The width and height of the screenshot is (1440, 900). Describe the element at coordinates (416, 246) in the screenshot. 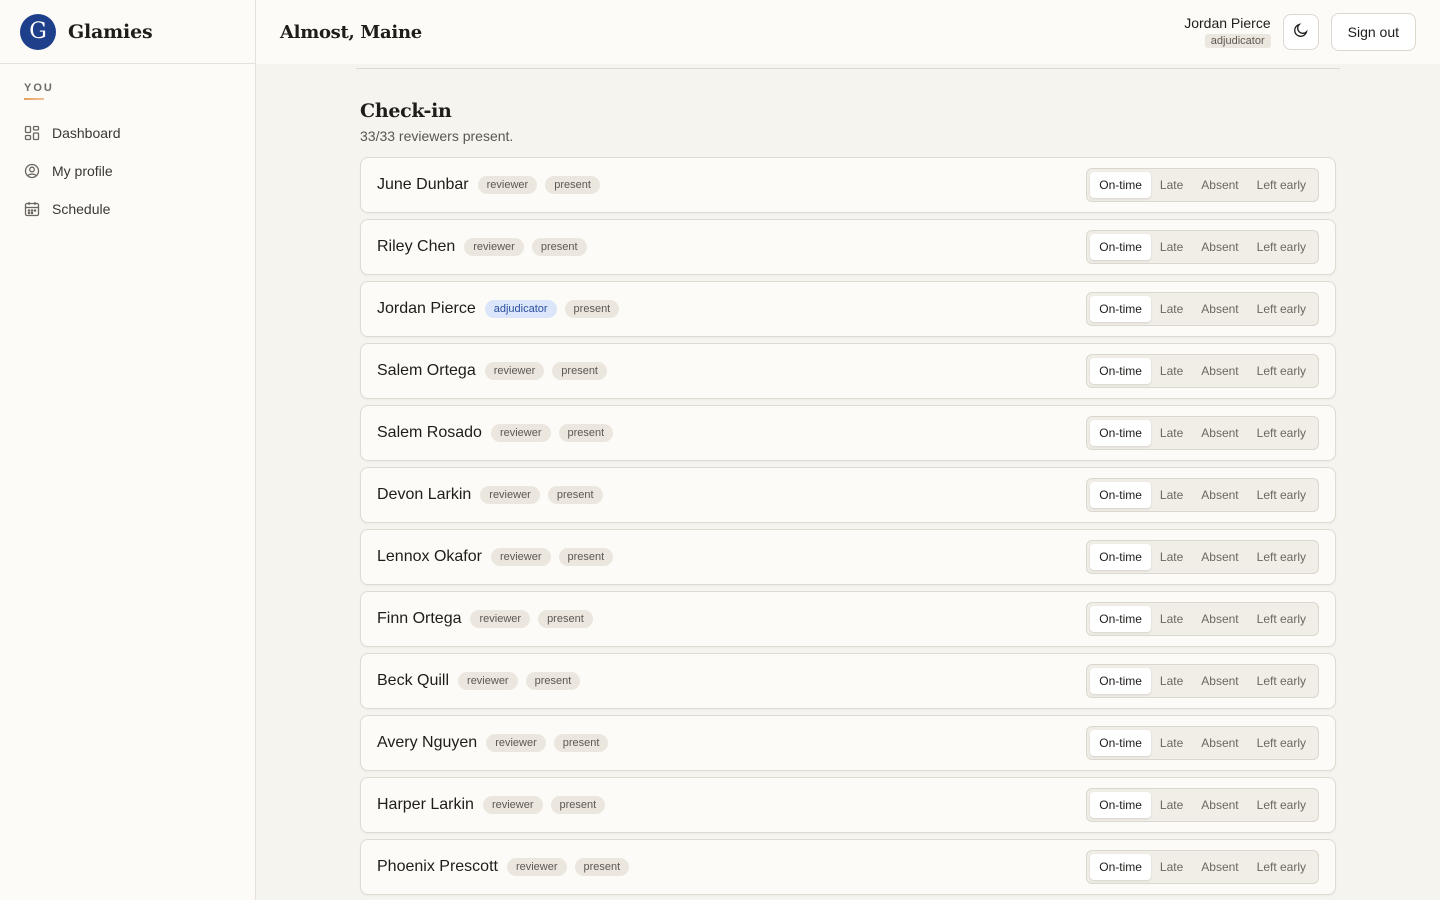

I see `reviewer-name: Riley Chen` at that location.